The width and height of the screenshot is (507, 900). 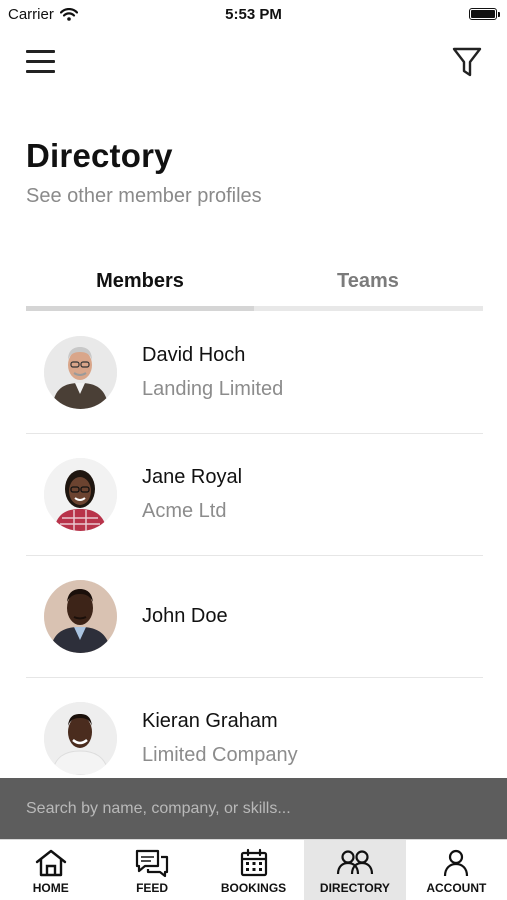 I want to click on clock: 5:53 PM, so click(x=253, y=14).